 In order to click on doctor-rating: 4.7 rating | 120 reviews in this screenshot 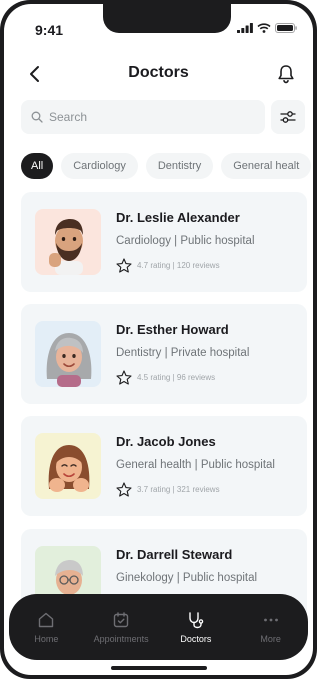, I will do `click(168, 265)`.